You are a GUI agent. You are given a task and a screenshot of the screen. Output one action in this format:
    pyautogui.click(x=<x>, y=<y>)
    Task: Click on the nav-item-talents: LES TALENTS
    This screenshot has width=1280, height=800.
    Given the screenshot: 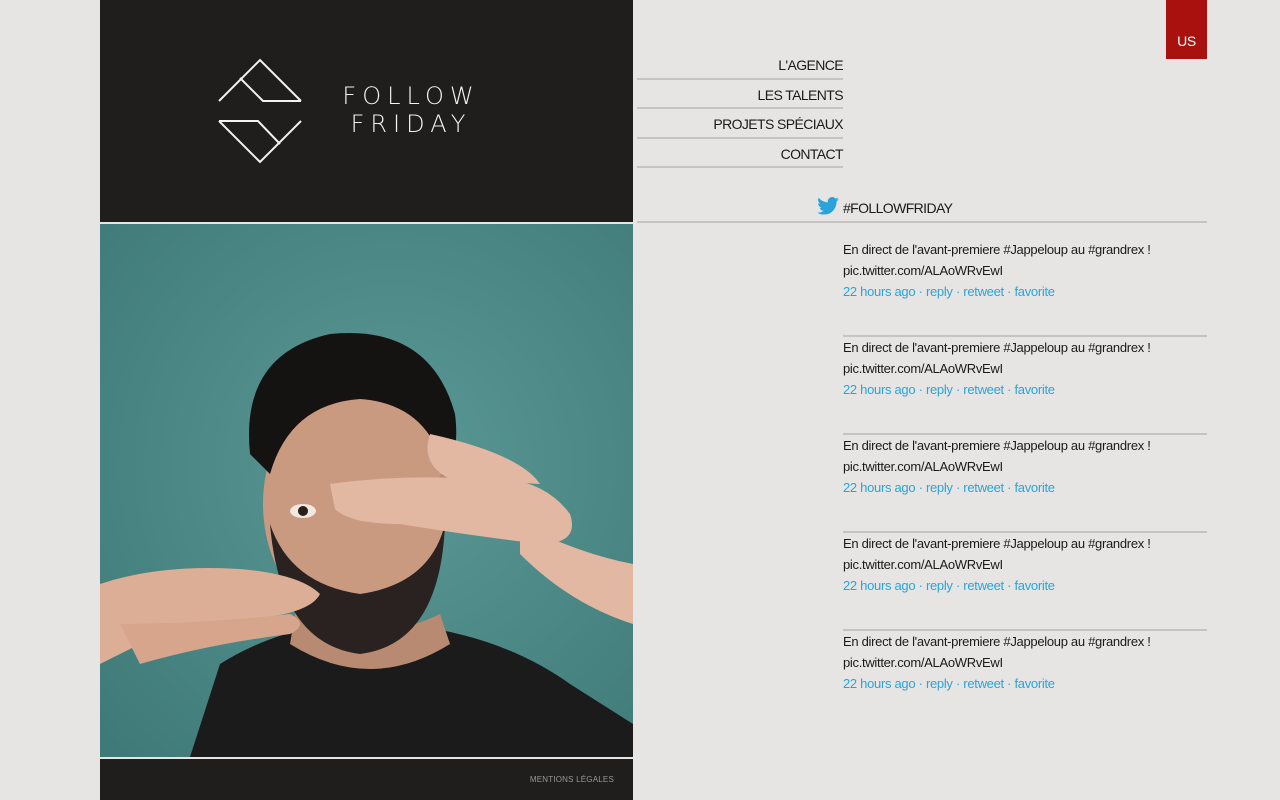 What is the action you would take?
    pyautogui.click(x=740, y=94)
    